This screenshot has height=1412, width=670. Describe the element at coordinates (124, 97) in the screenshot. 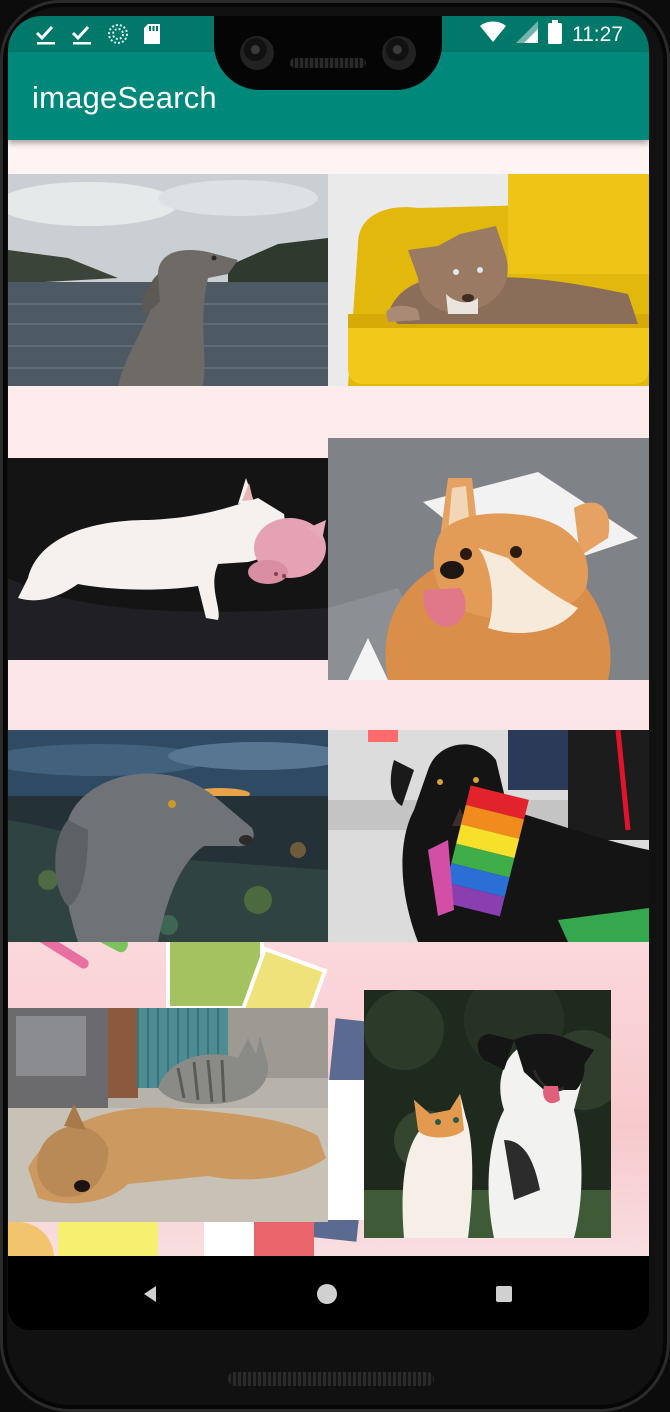

I see `app-title: imageSearch` at that location.